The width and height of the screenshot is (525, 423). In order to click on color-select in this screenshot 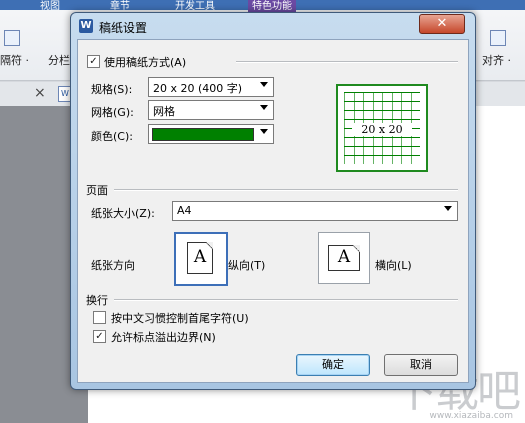, I will do `click(211, 134)`.